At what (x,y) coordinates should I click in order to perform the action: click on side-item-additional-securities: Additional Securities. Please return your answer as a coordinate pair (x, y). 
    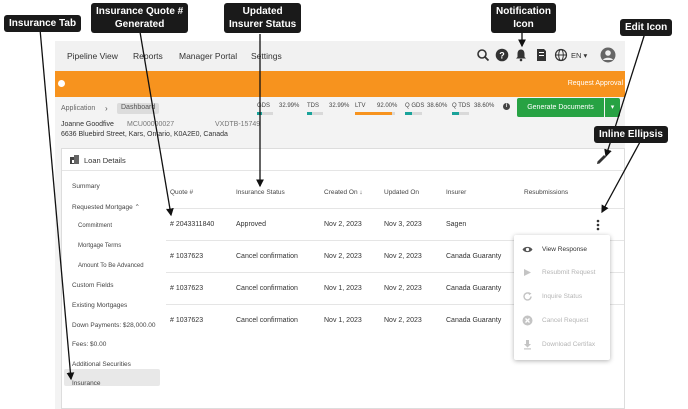
    Looking at the image, I should click on (101, 364).